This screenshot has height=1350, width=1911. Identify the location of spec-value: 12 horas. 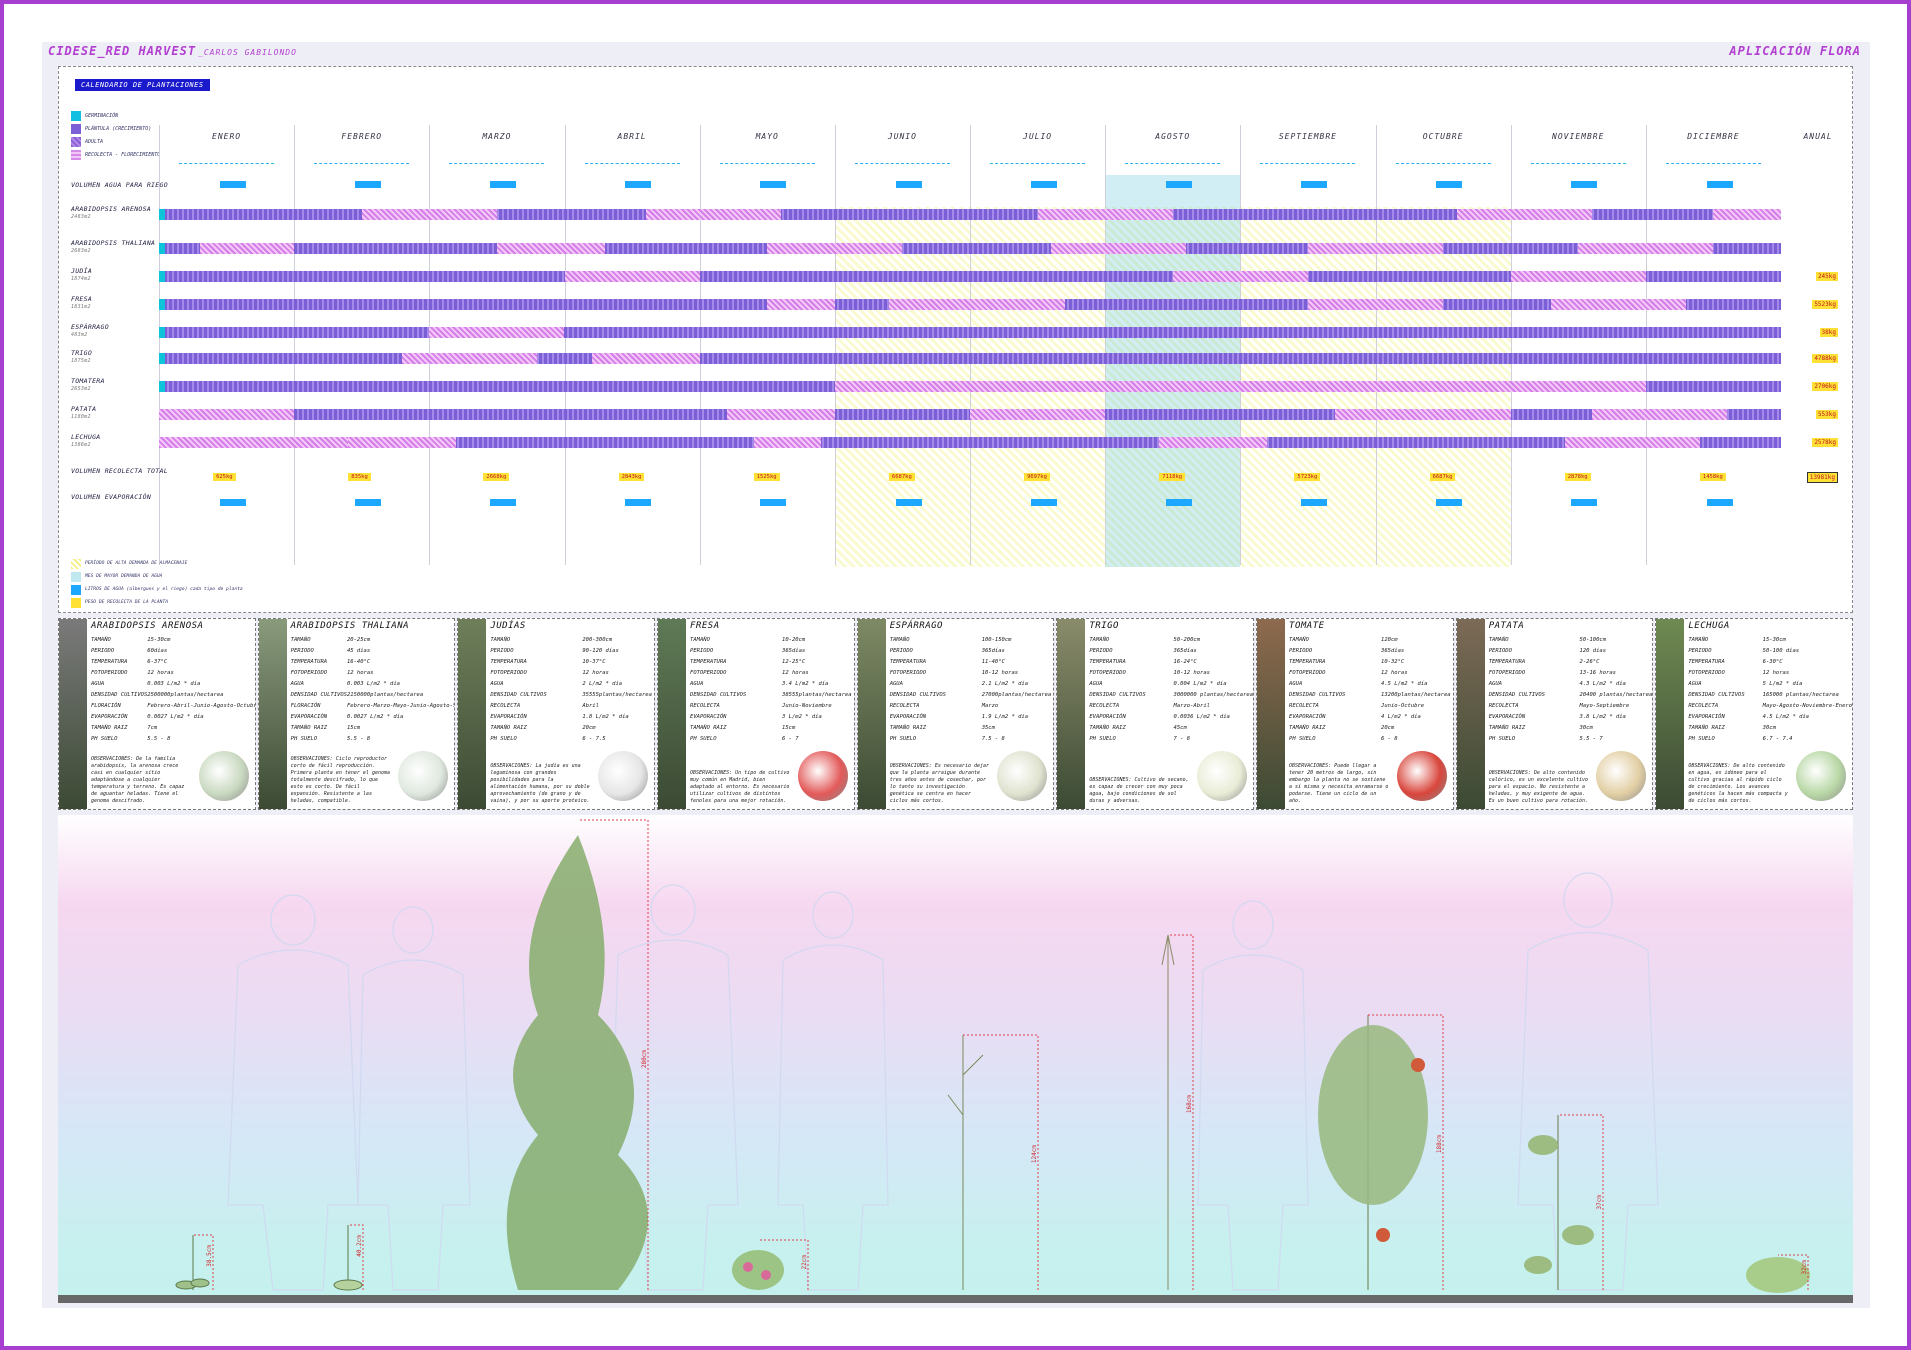
(595, 673).